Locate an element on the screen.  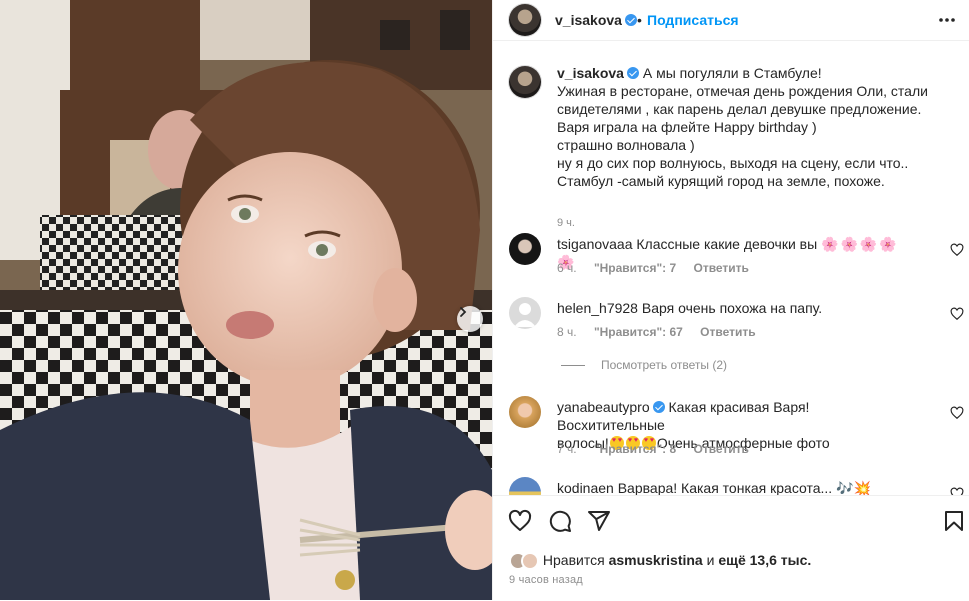
comment-meta: 8 ч. "Нравится": 67 Ответить is located at coordinates (663, 332).